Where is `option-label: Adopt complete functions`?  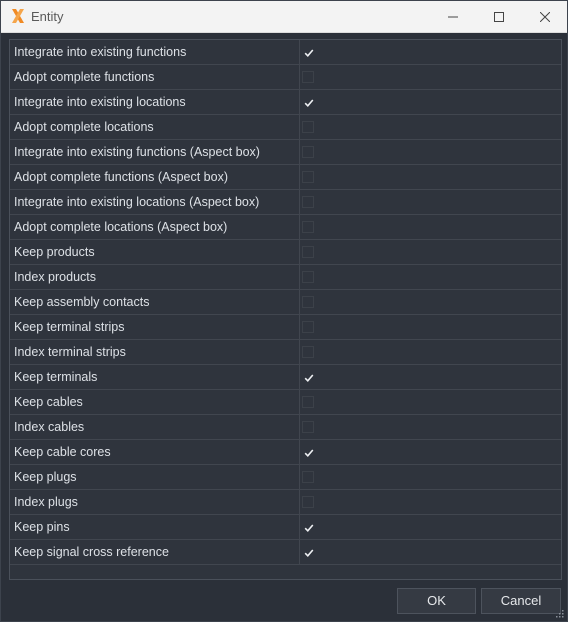
option-label: Adopt complete functions is located at coordinates (84, 77).